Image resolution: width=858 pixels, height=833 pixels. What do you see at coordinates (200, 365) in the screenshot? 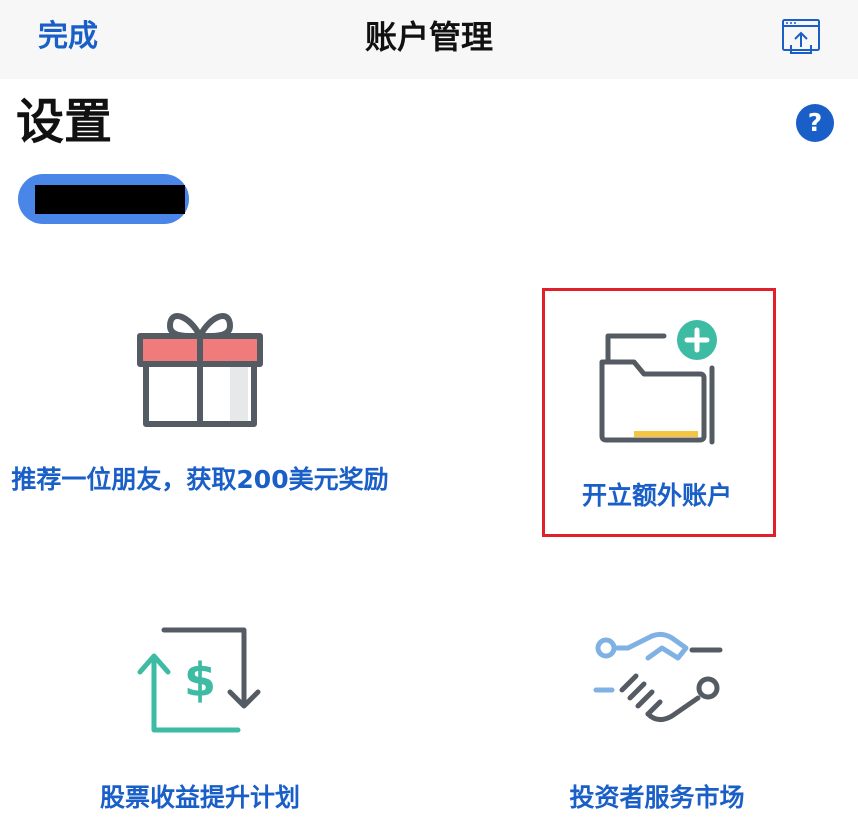
I see `gift-icon` at bounding box center [200, 365].